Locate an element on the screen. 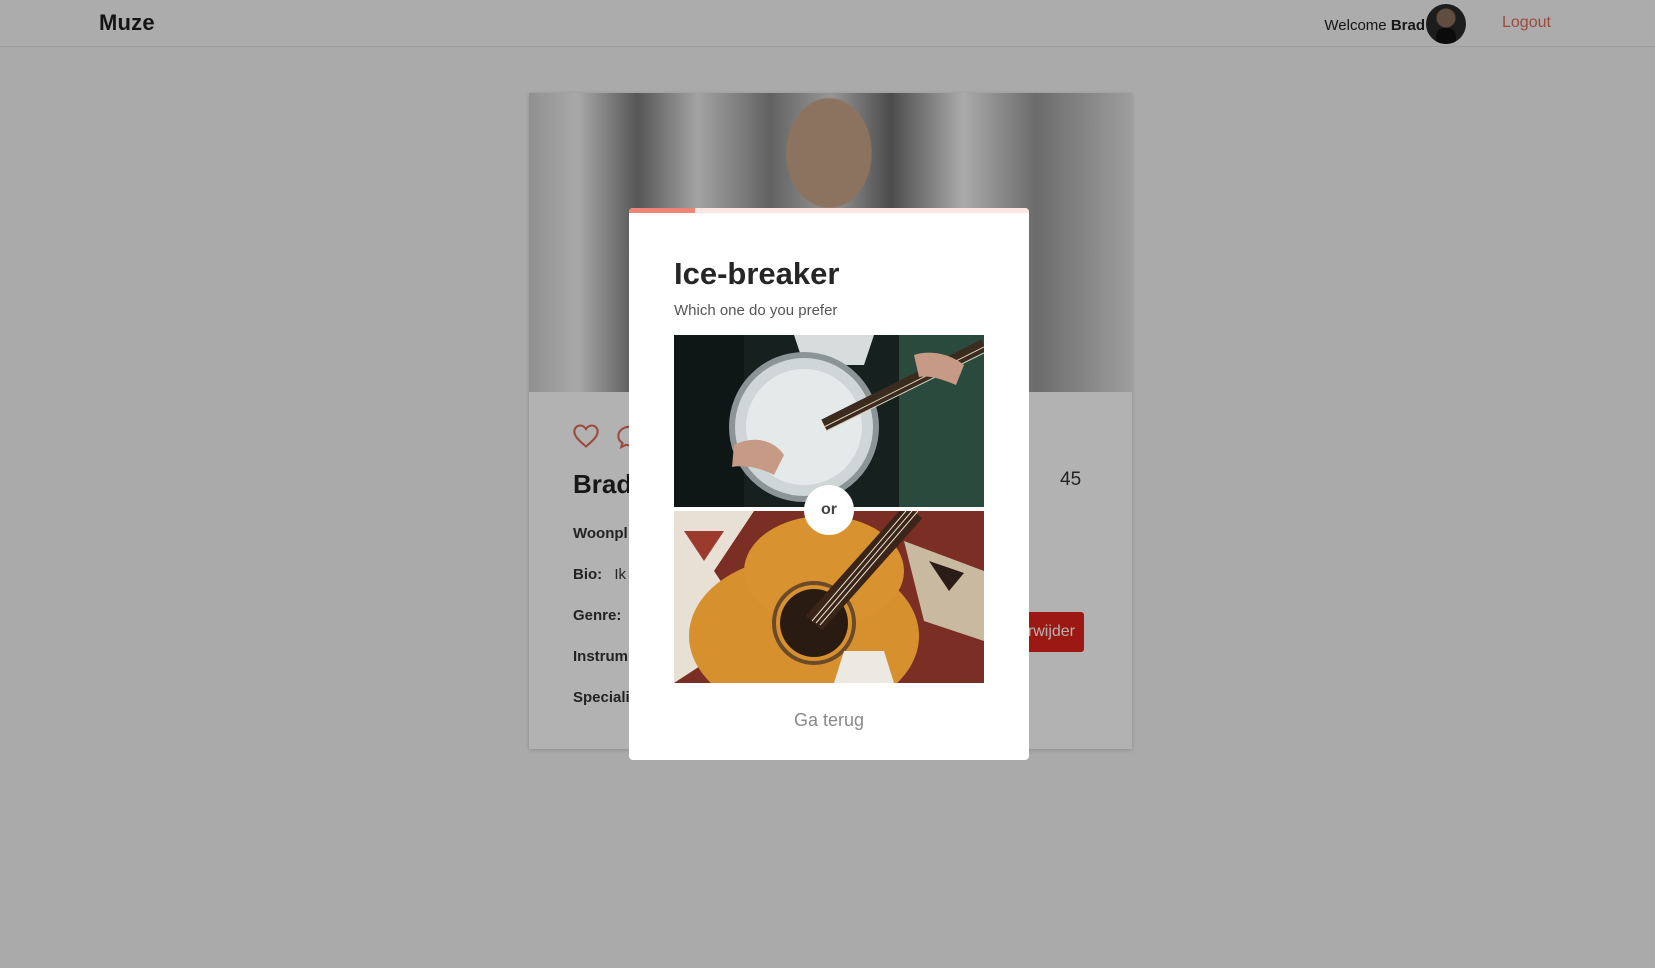 This screenshot has width=1655, height=968. option-banjo-image is located at coordinates (829, 421).